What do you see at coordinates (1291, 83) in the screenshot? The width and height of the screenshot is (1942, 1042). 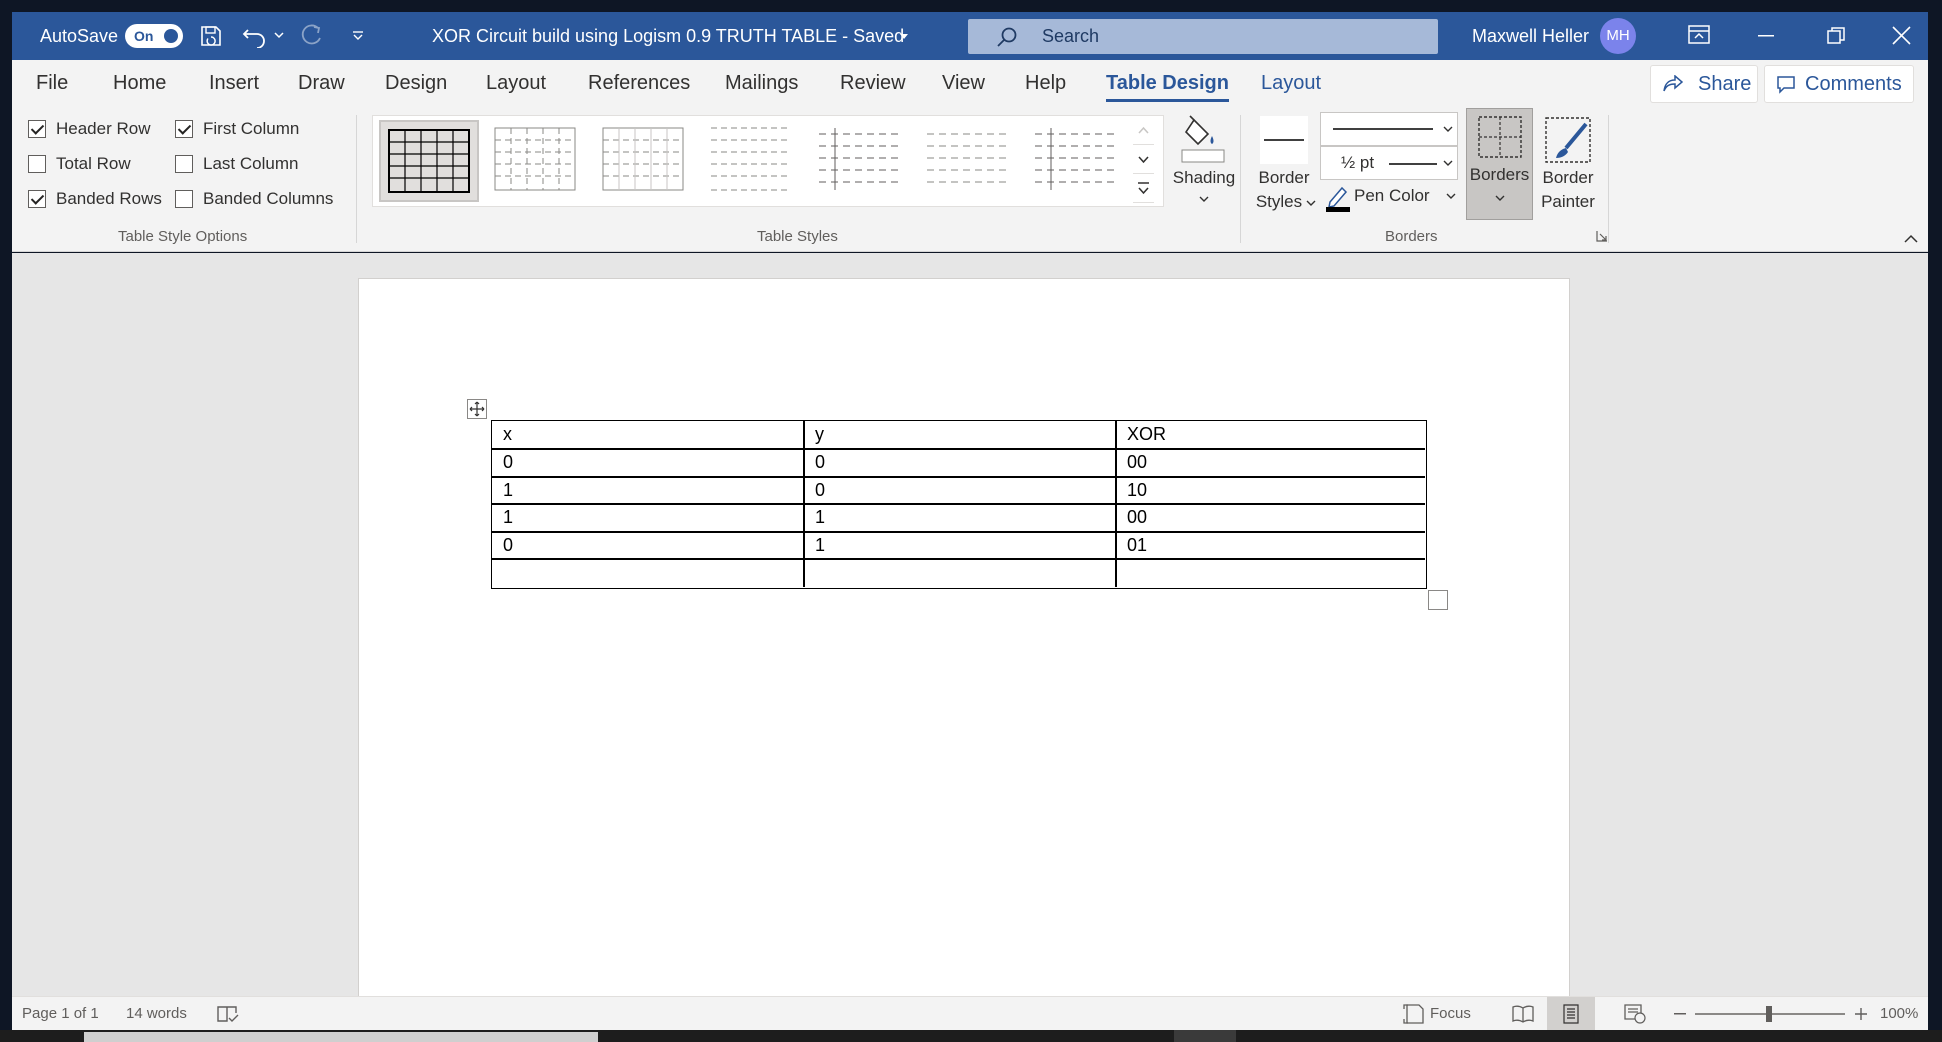 I see `tab-table-layout: Layout` at bounding box center [1291, 83].